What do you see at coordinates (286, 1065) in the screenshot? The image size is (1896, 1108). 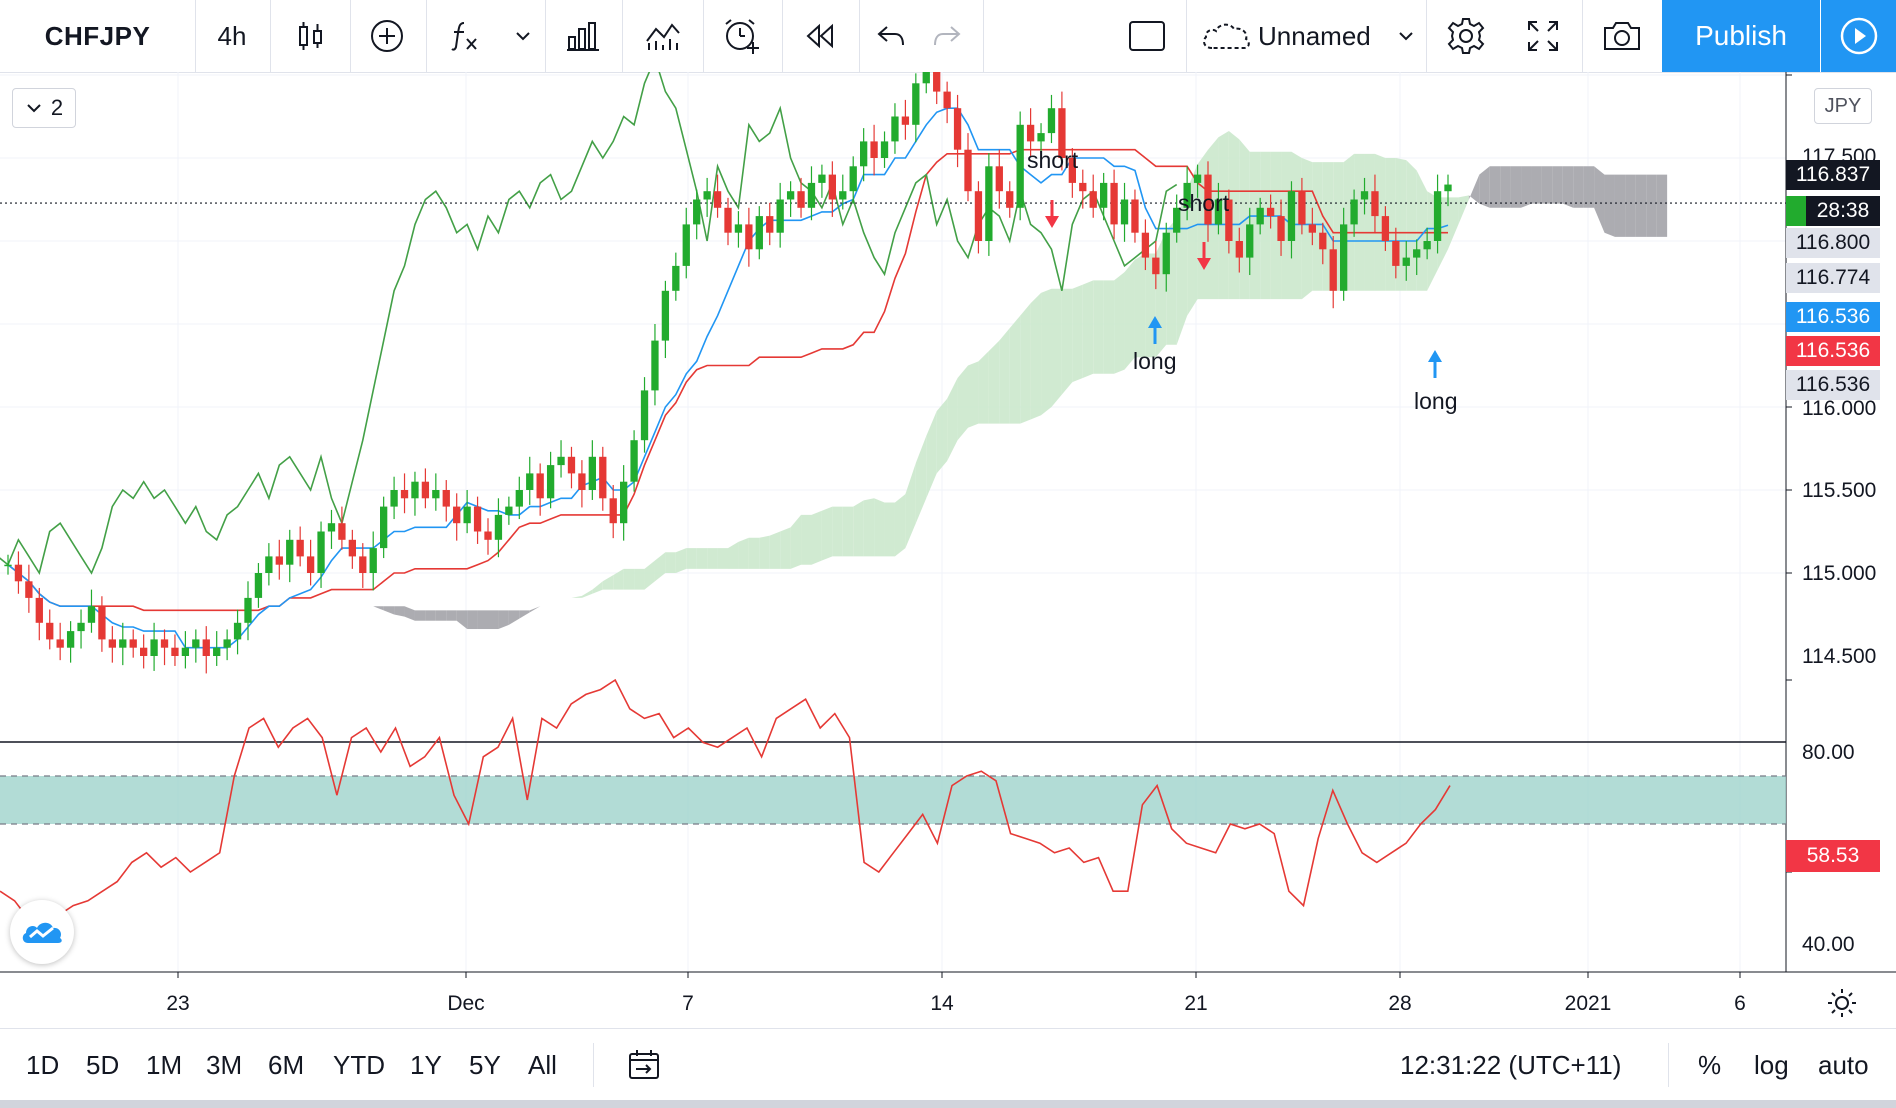 I see `range-6m-button: 6M` at bounding box center [286, 1065].